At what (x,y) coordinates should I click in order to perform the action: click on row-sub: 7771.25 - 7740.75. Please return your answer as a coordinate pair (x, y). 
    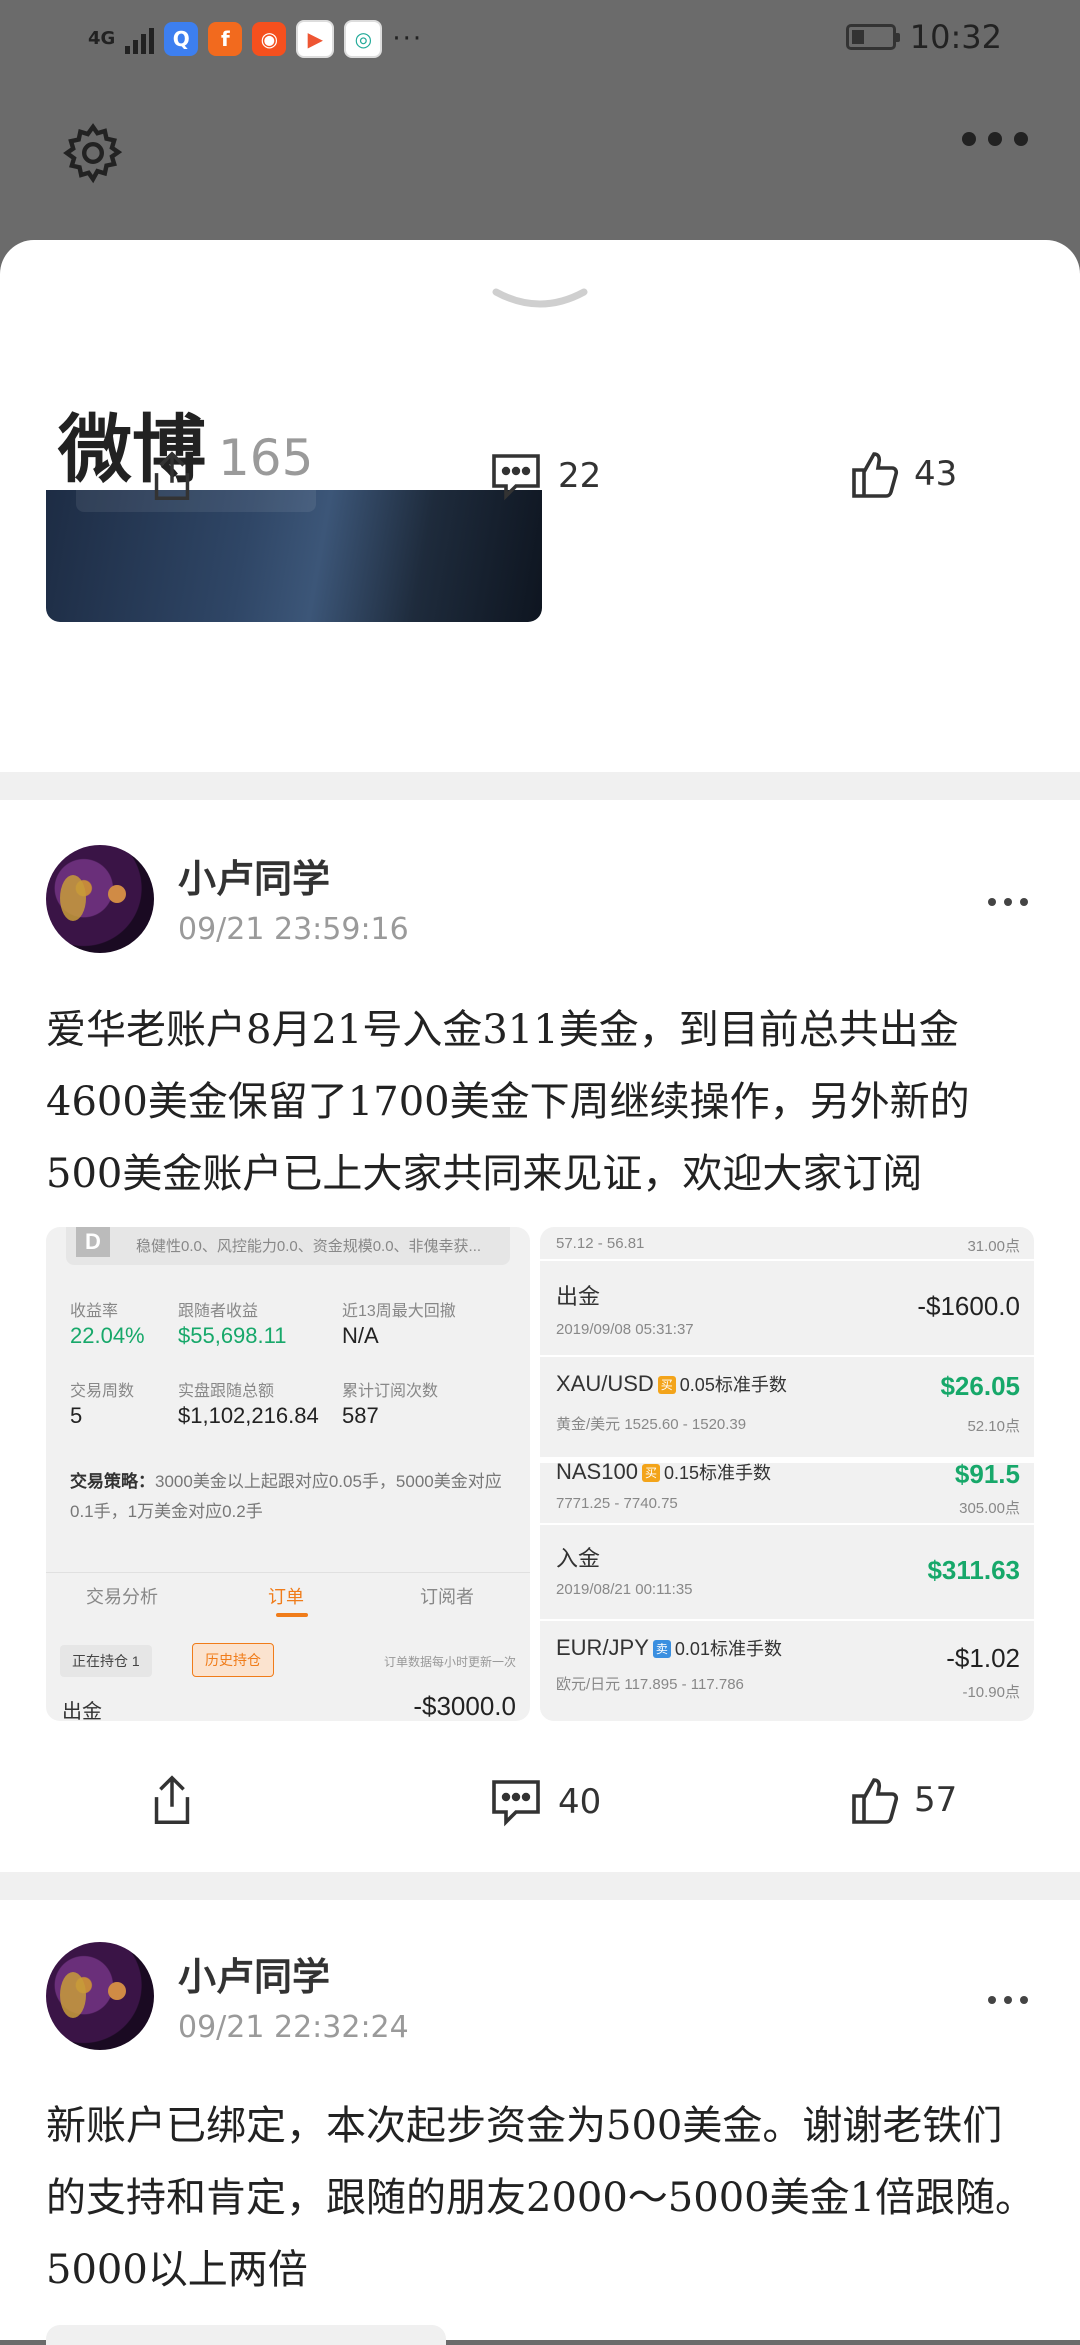
    Looking at the image, I should click on (617, 1503).